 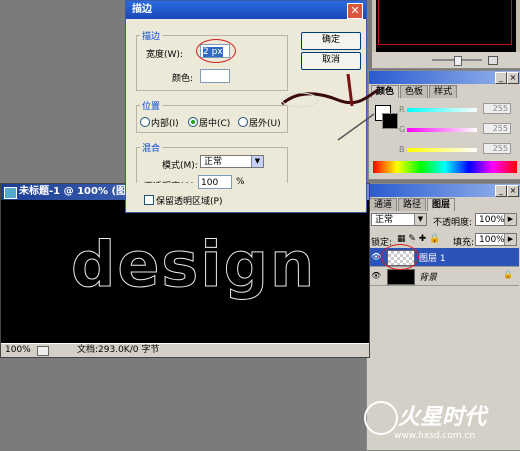 I want to click on layer-opacity-field: 100% ▶, so click(x=496, y=219).